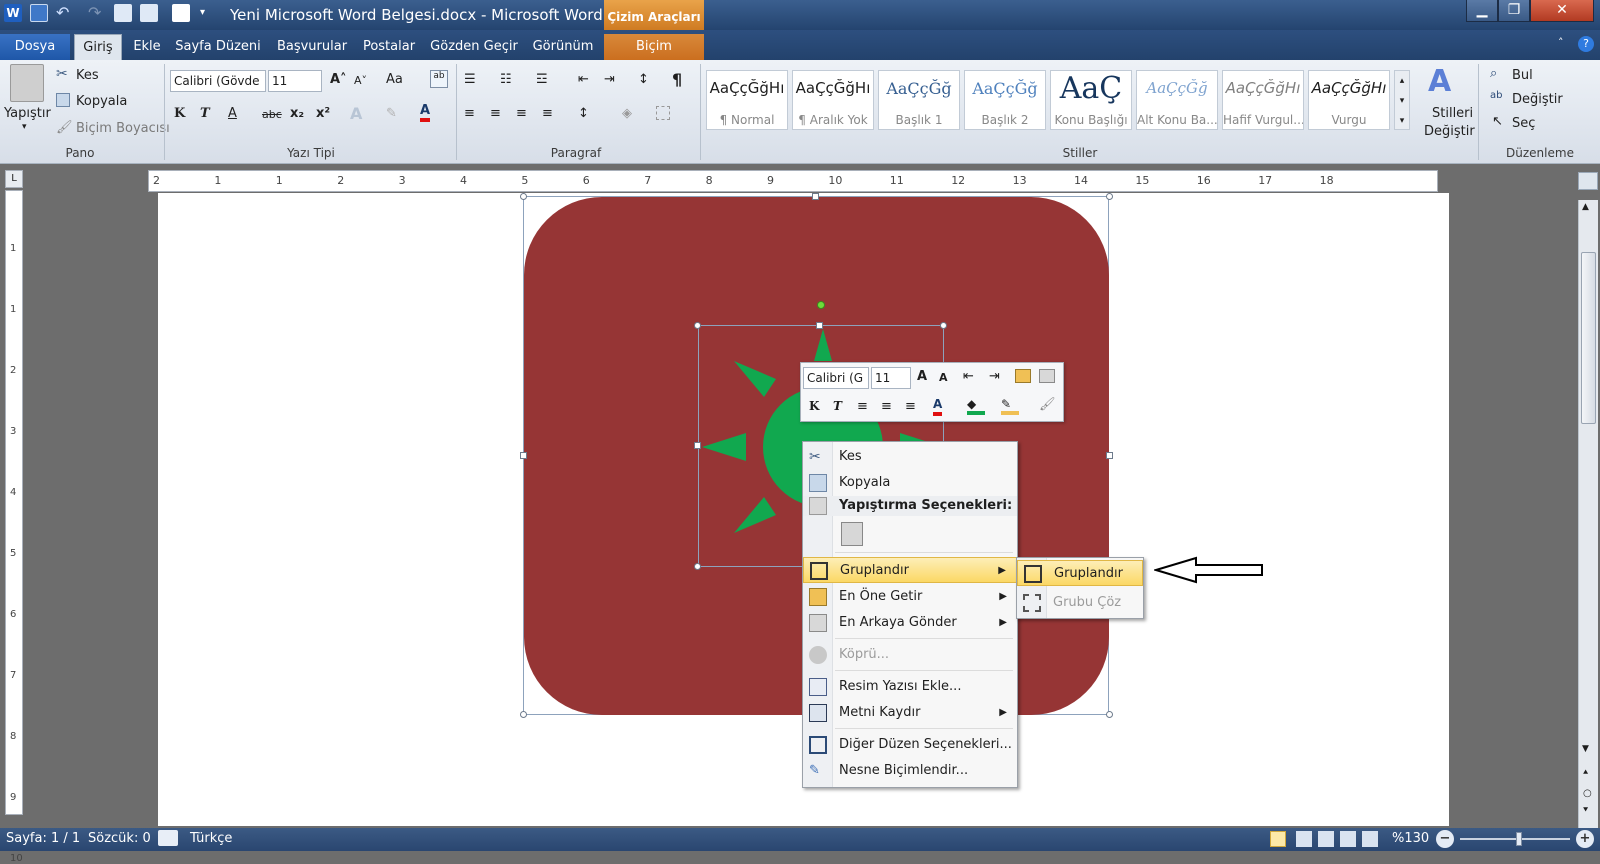  I want to click on styles-scroll-icon: ▴ ▾ ▾, so click(1402, 100).